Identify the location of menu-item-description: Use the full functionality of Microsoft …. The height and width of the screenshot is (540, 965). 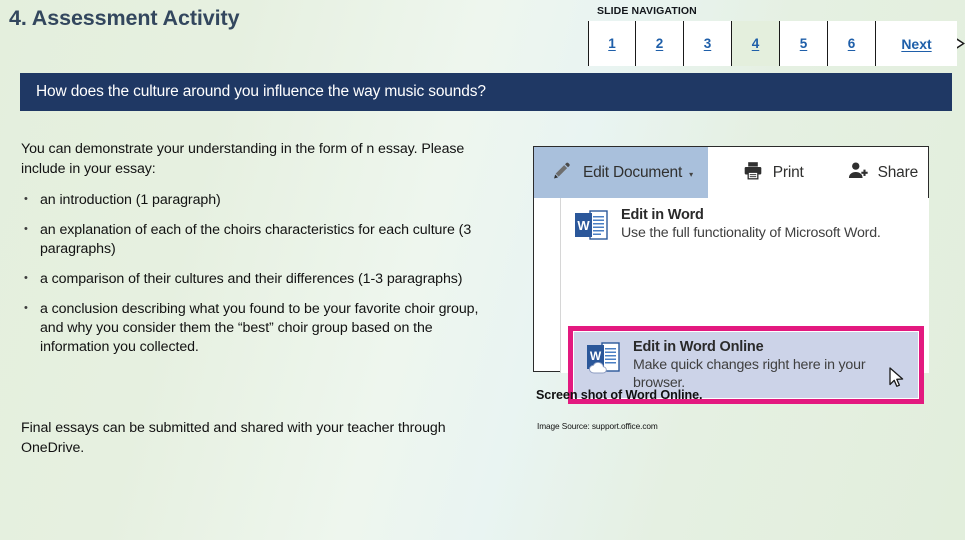
(751, 233).